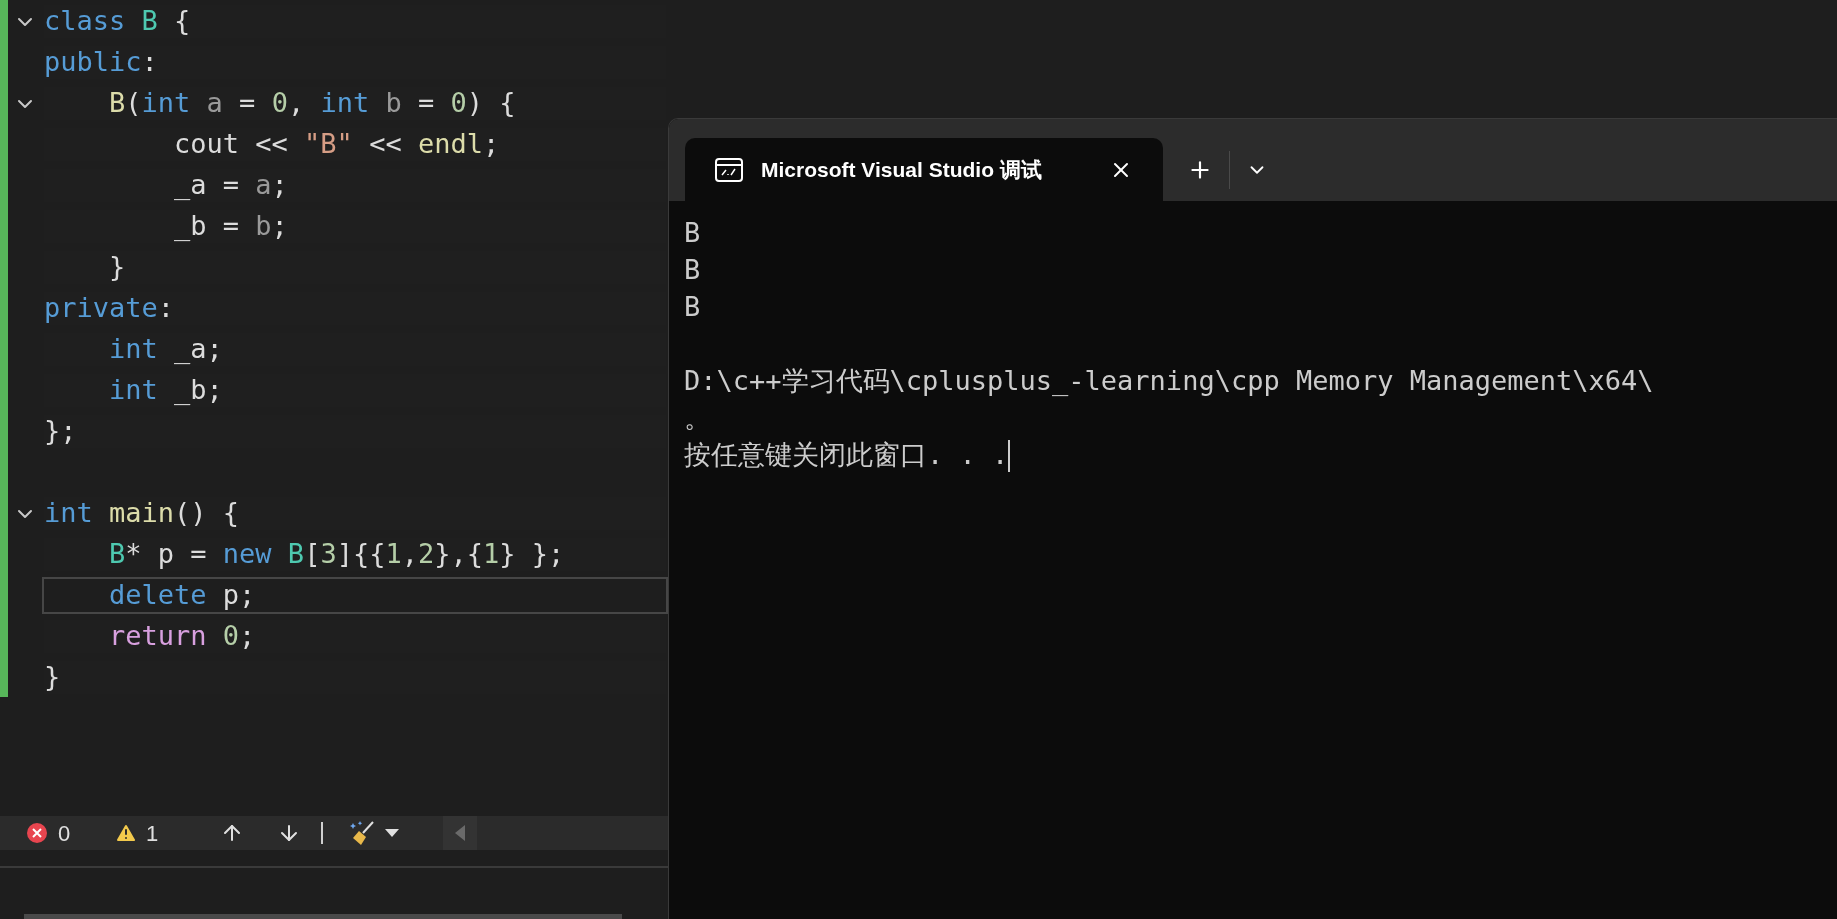 The height and width of the screenshot is (919, 1837). Describe the element at coordinates (153, 833) in the screenshot. I see `warning-count: 1` at that location.